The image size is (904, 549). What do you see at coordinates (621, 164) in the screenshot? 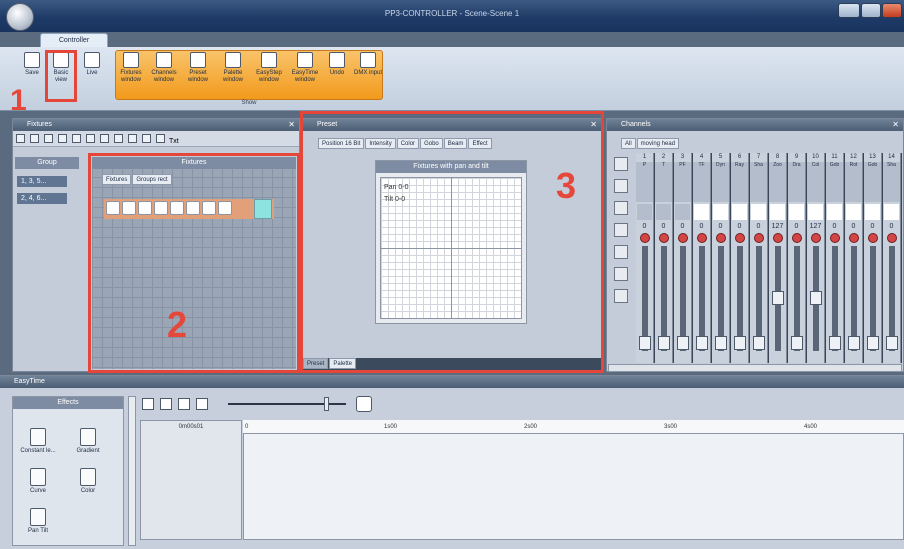
I see `record-icon` at bounding box center [621, 164].